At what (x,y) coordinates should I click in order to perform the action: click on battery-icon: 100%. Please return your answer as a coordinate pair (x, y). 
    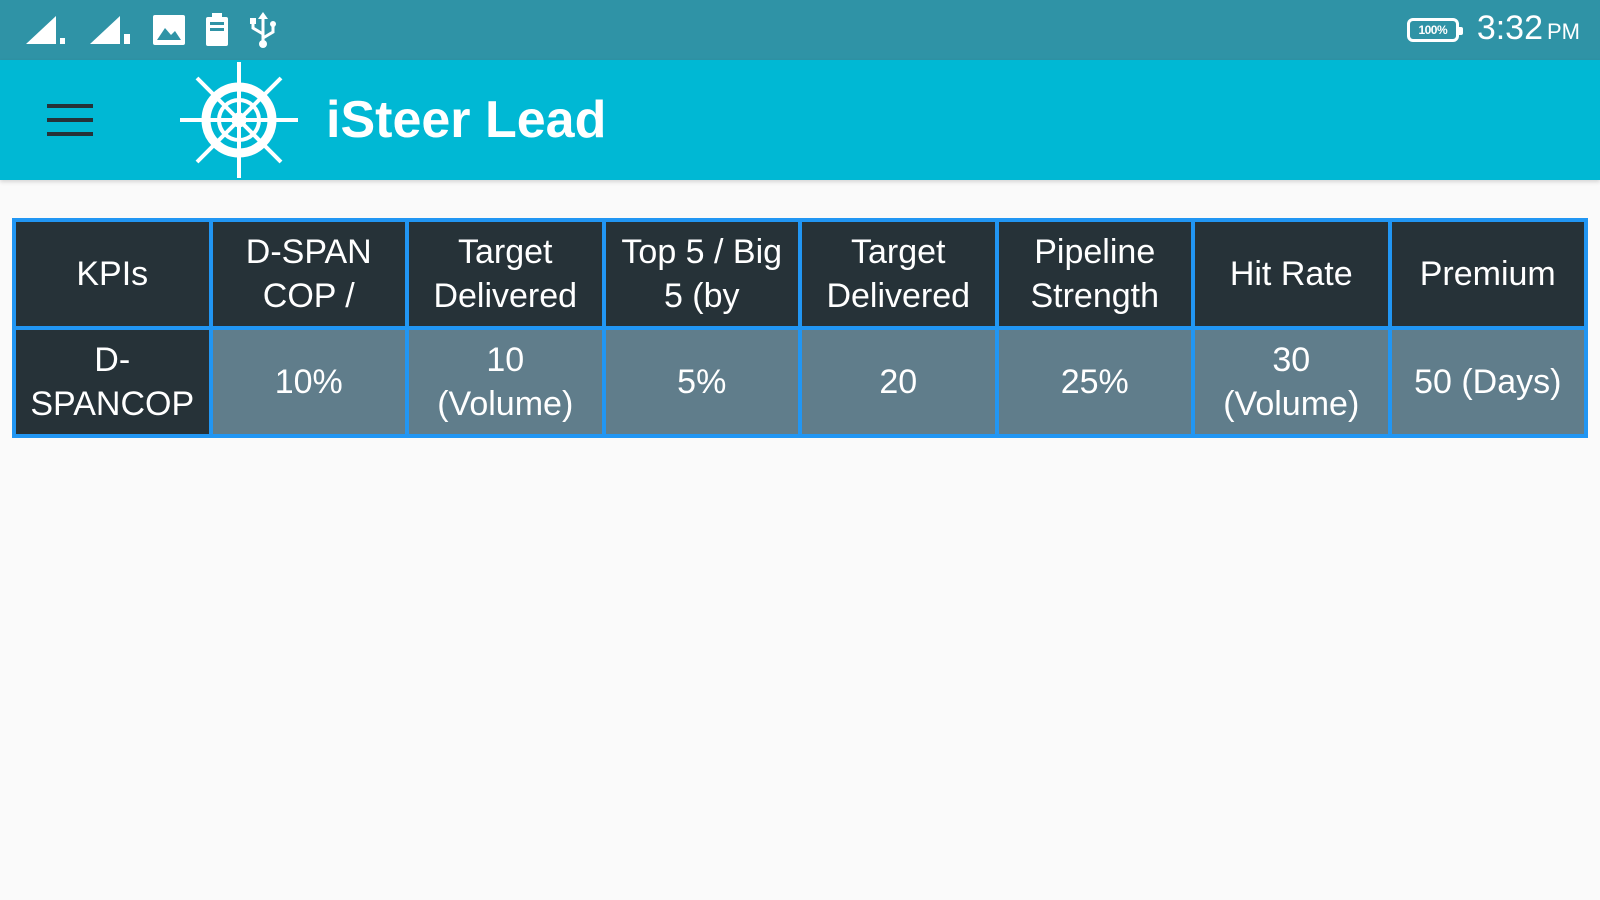
    Looking at the image, I should click on (1434, 30).